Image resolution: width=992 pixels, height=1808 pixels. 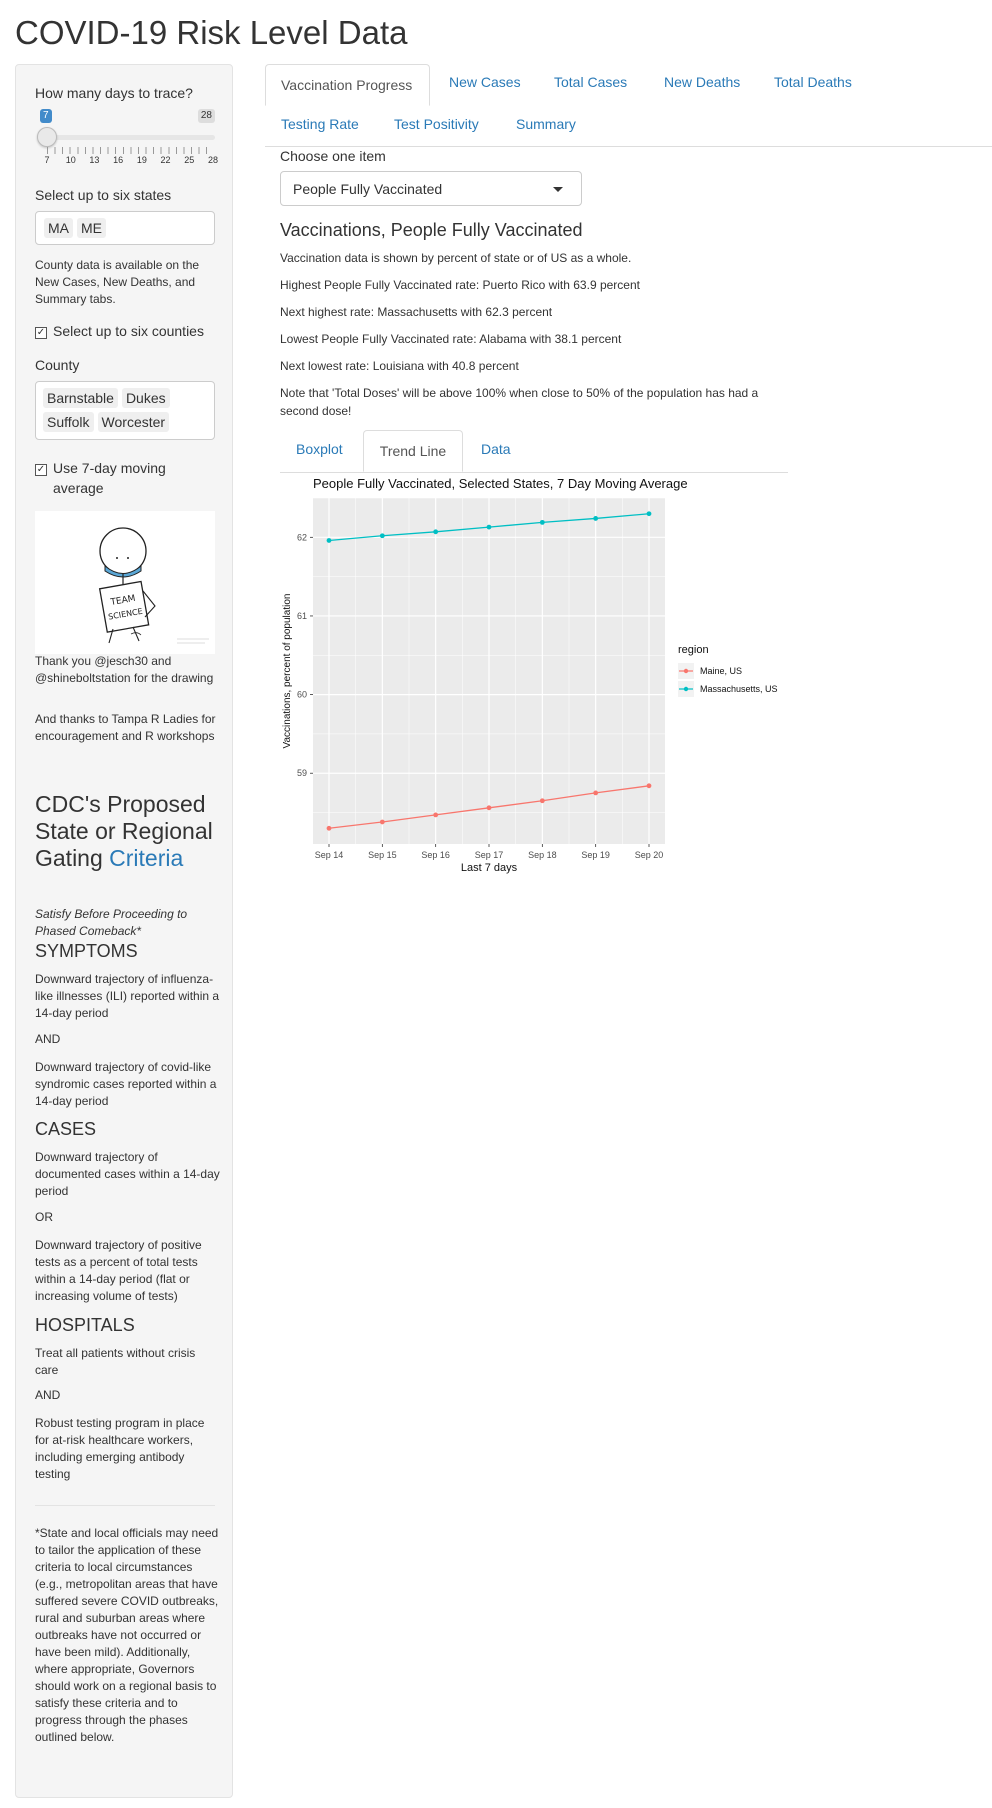 I want to click on slider-tick-label: 25, so click(x=189, y=160).